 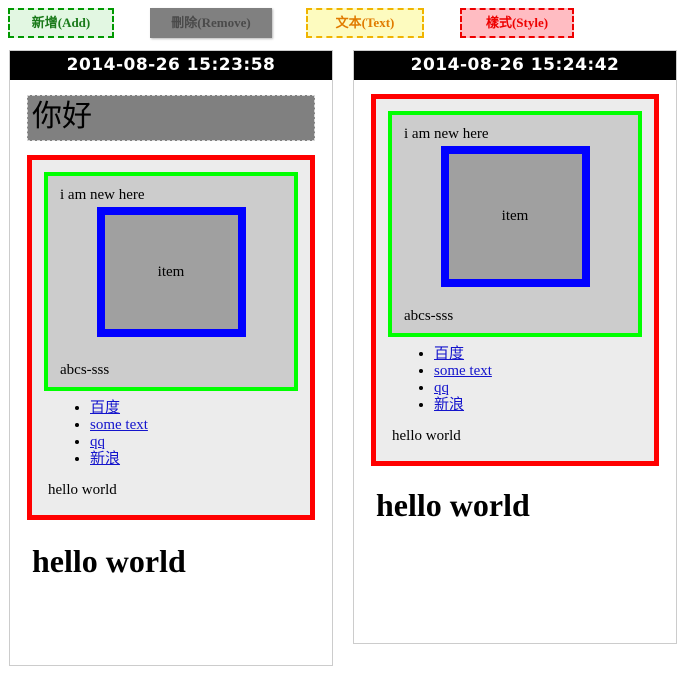 What do you see at coordinates (453, 504) in the screenshot?
I see `page-heading-right: hello world` at bounding box center [453, 504].